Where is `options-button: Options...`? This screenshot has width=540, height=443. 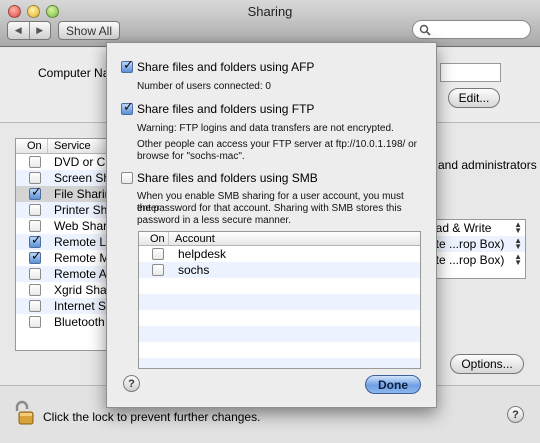
options-button: Options... is located at coordinates (487, 364).